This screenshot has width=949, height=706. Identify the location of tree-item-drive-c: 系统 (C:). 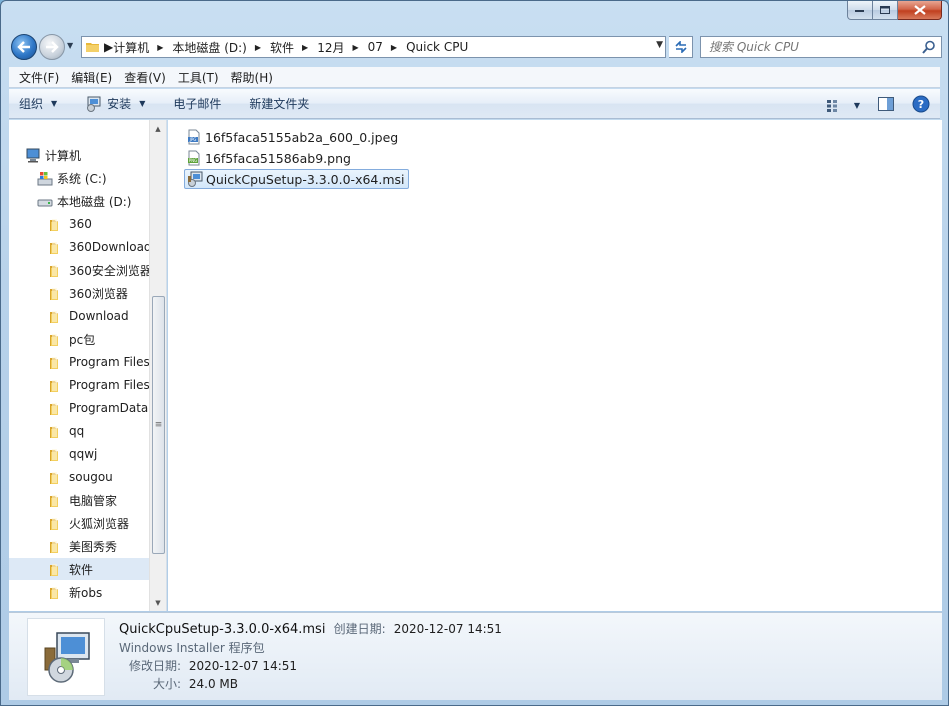
(72, 178).